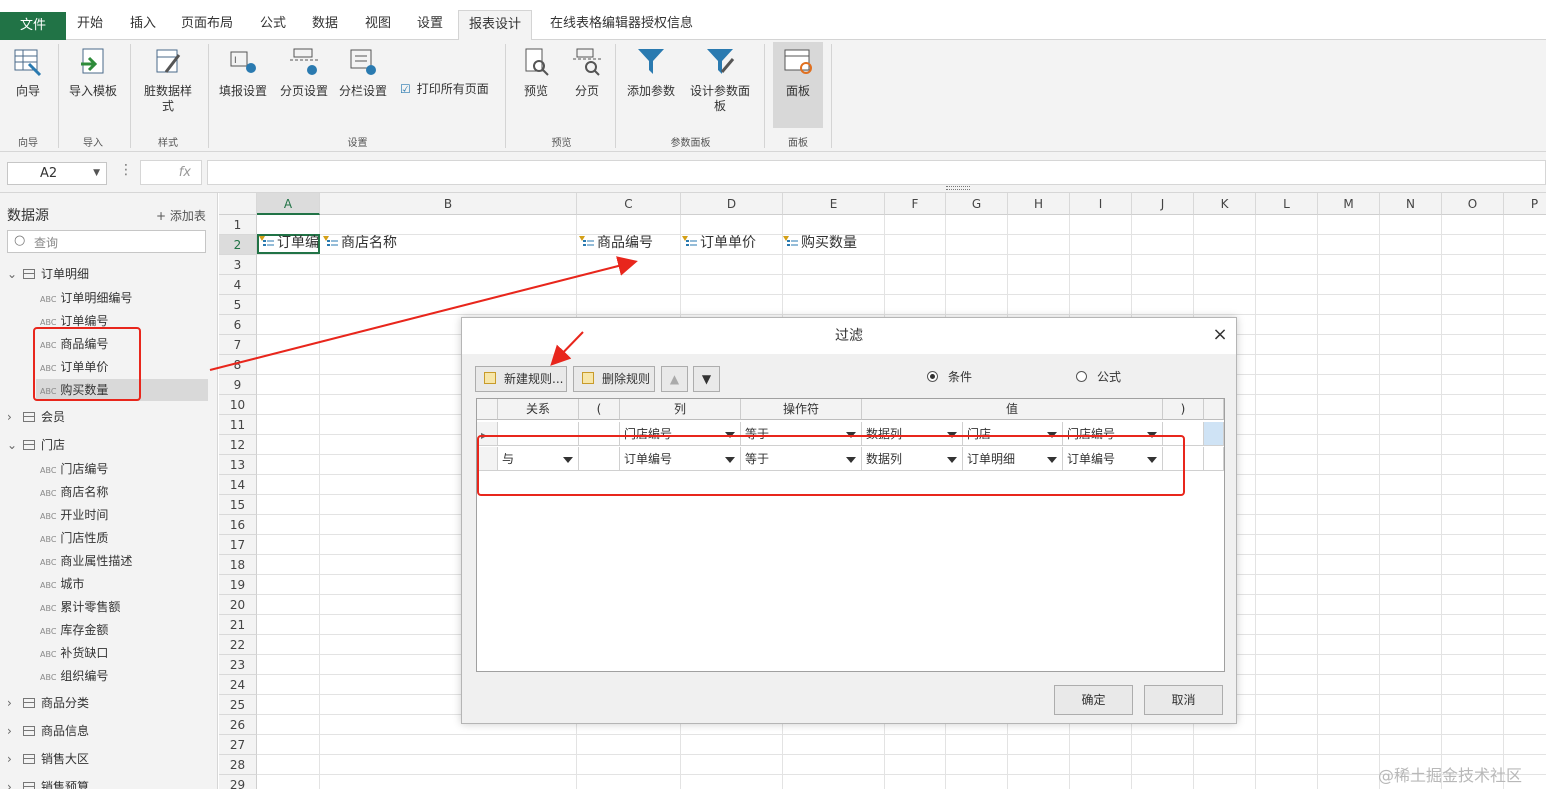 Image resolution: width=1546 pixels, height=789 pixels. What do you see at coordinates (567, 348) in the screenshot?
I see `annotation-arrow-to-new-rule` at bounding box center [567, 348].